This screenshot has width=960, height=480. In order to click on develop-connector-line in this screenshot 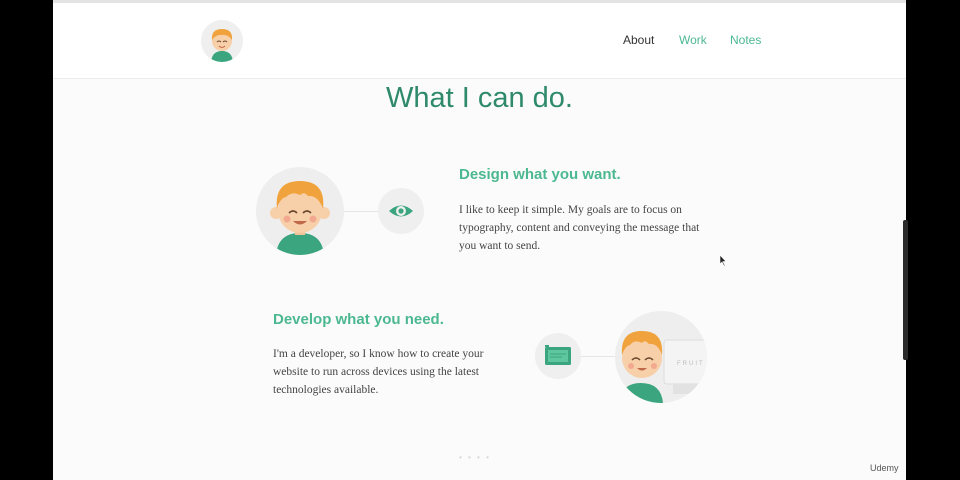, I will do `click(598, 356)`.